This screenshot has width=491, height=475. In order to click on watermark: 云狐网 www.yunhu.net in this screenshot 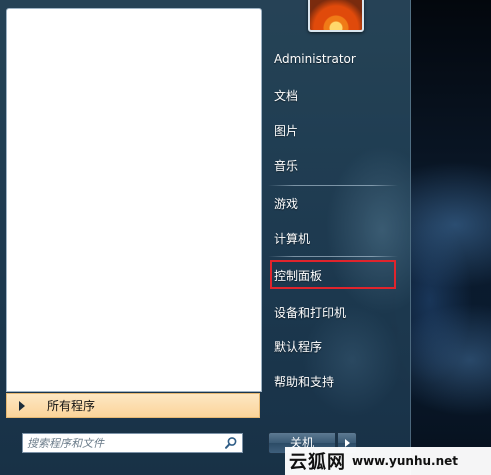, I will do `click(388, 461)`.